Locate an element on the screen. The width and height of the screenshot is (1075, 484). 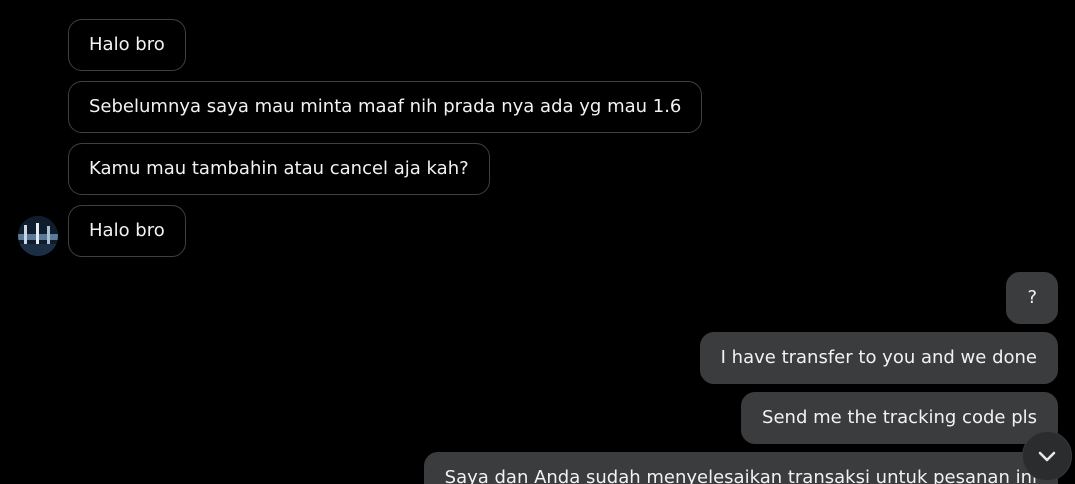
scroll-to-bottom-button is located at coordinates (1047, 456).